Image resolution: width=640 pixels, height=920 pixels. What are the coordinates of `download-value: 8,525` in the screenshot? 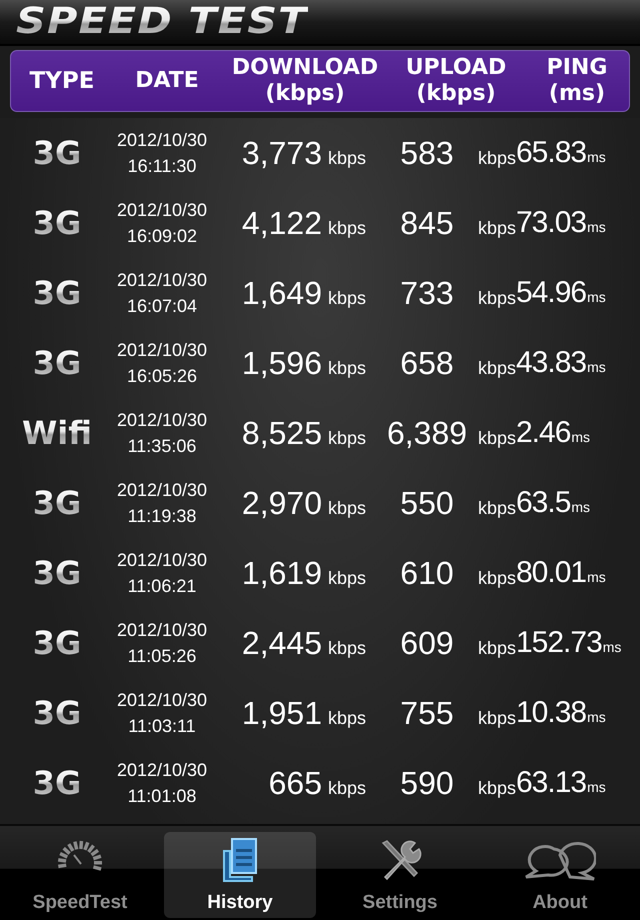 It's located at (282, 433).